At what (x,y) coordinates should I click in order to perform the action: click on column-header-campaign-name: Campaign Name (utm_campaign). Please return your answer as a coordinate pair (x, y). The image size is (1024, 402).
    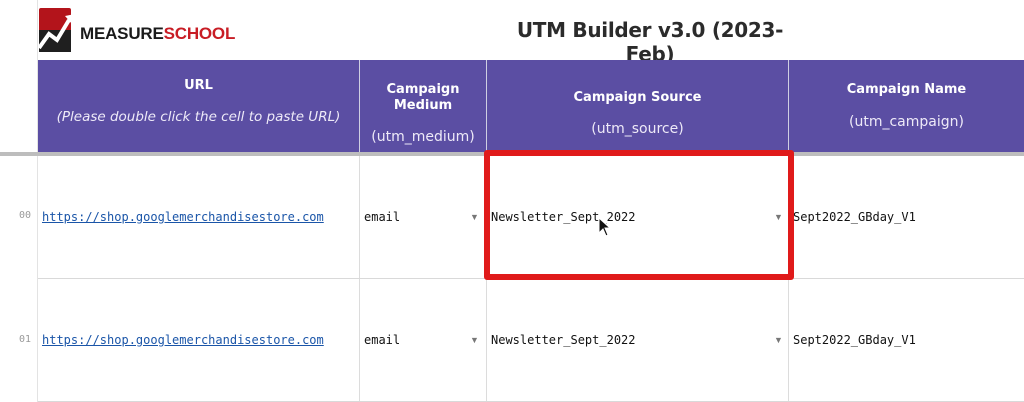
    Looking at the image, I should click on (906, 106).